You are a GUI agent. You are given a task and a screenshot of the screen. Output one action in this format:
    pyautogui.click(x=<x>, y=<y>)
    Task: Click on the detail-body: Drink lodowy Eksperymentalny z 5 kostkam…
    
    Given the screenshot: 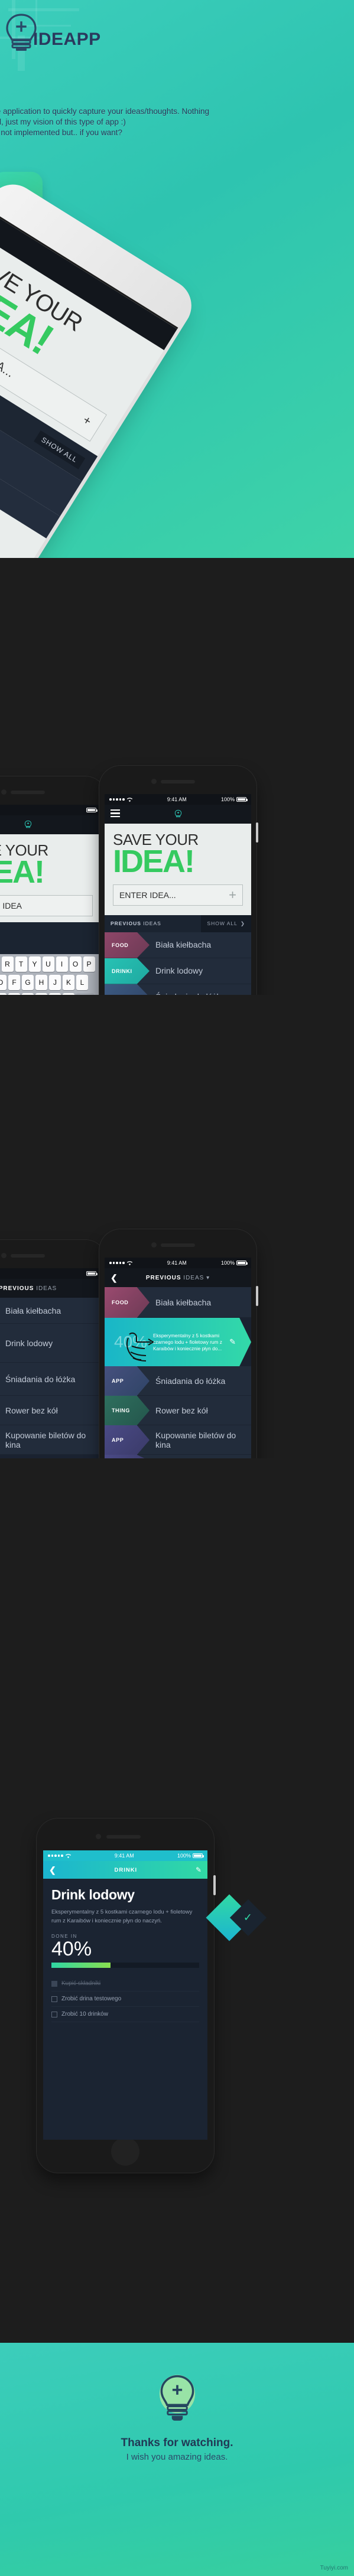 What is the action you would take?
    pyautogui.click(x=125, y=2009)
    